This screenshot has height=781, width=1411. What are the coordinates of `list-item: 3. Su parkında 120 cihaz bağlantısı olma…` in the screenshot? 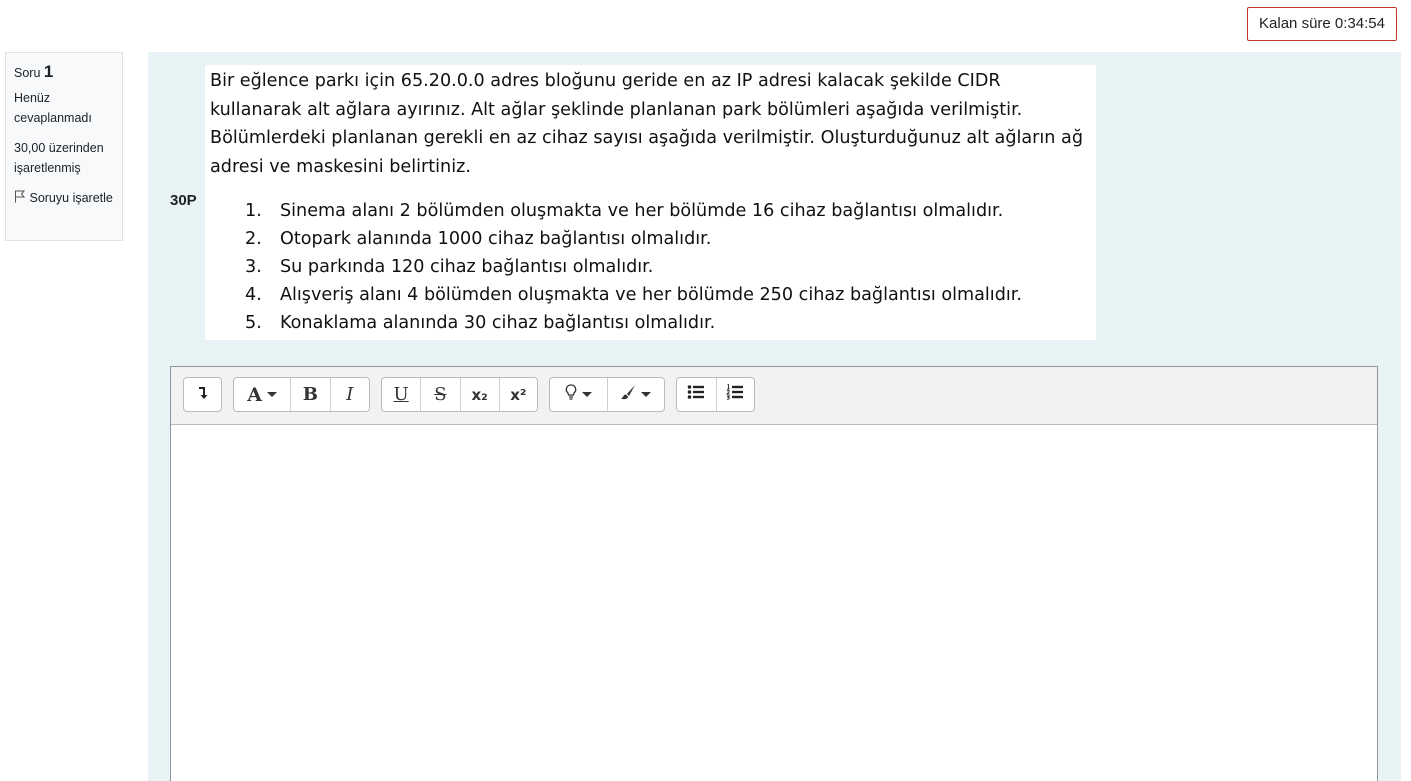 It's located at (650, 267).